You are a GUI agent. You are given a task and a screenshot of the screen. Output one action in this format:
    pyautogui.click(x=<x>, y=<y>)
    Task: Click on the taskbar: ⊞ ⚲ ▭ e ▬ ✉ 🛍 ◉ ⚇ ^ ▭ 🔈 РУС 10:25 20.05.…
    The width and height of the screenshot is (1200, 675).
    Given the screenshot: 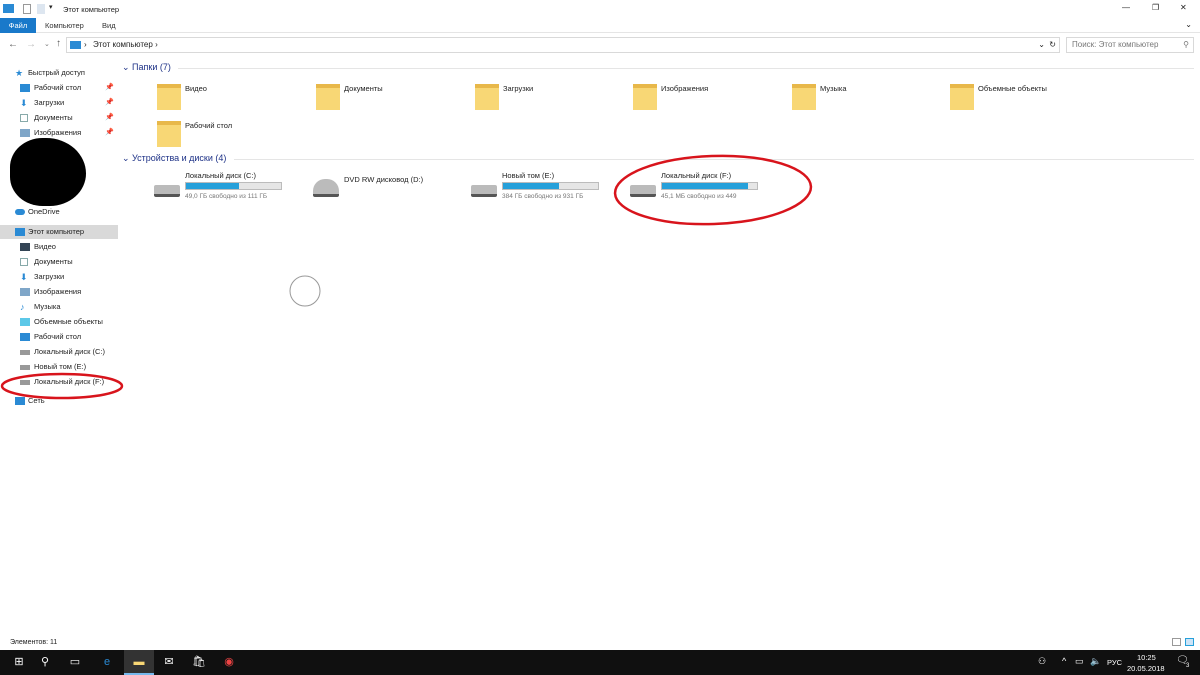 What is the action you would take?
    pyautogui.click(x=600, y=662)
    